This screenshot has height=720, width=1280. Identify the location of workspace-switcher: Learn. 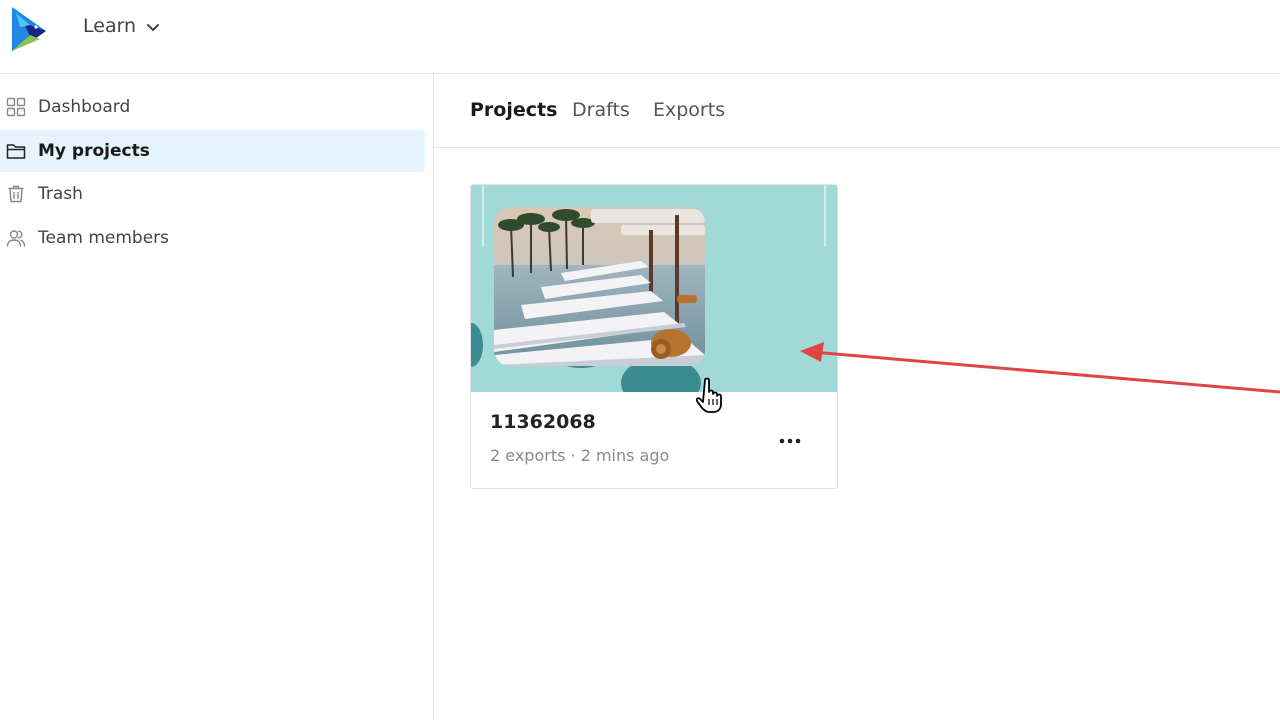
(121, 26).